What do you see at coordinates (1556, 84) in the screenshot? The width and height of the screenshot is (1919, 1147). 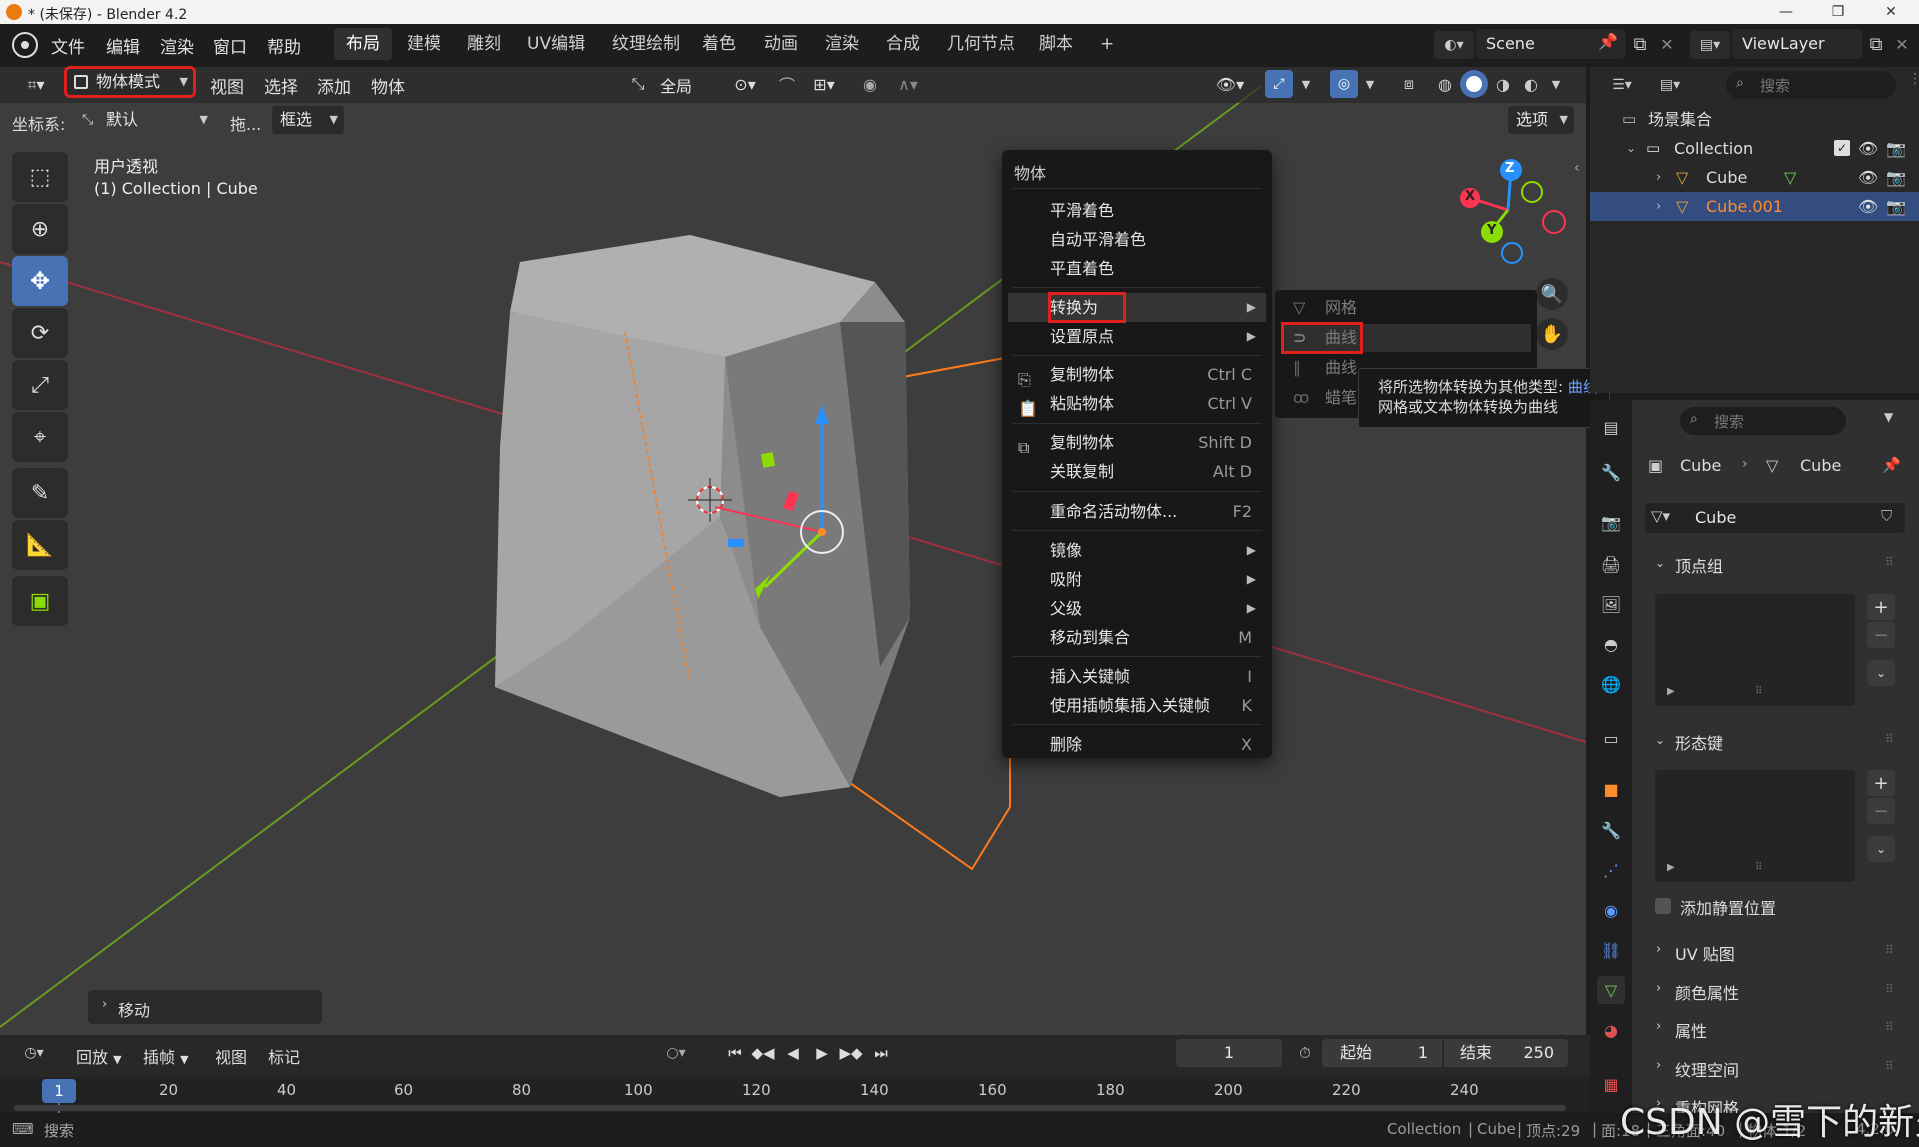 I see `shading-dropdown-icon: ▼` at bounding box center [1556, 84].